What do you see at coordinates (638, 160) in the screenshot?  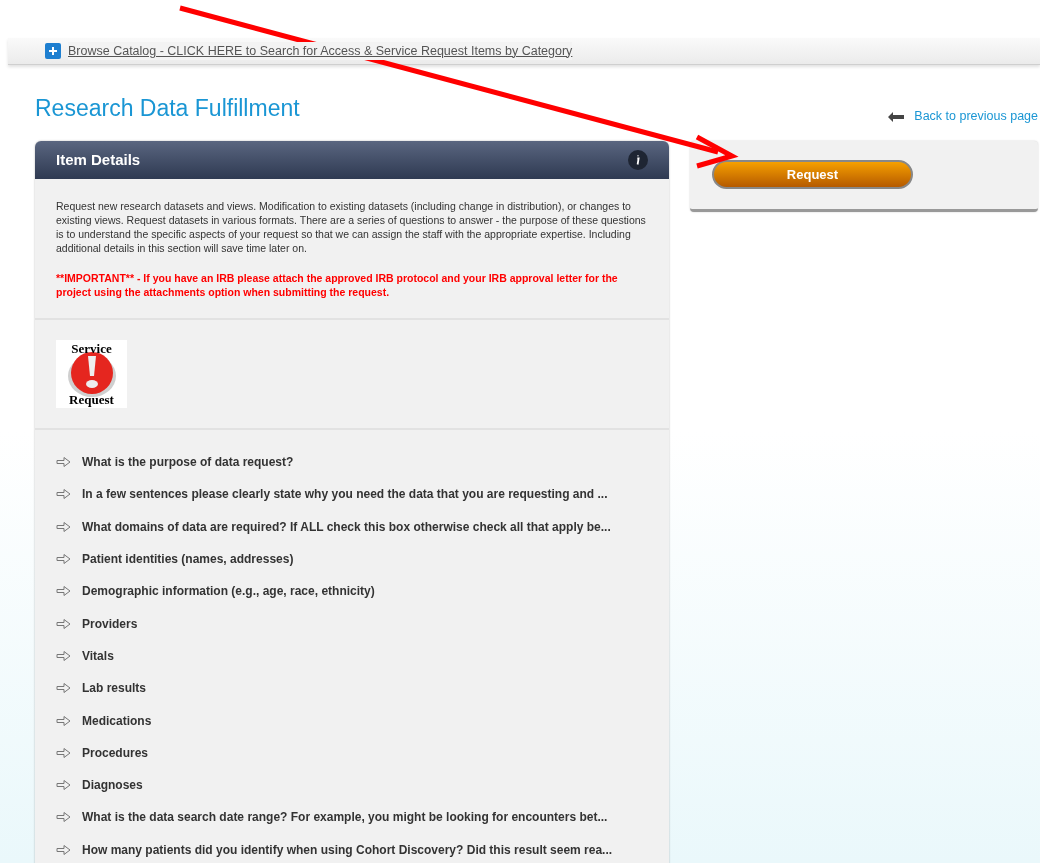 I see `info-icon` at bounding box center [638, 160].